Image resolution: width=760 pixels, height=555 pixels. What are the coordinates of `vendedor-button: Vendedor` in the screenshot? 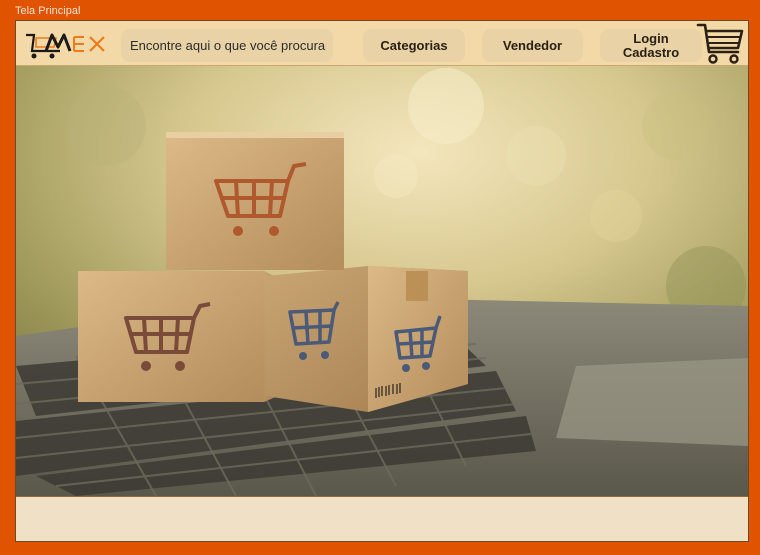 It's located at (532, 45).